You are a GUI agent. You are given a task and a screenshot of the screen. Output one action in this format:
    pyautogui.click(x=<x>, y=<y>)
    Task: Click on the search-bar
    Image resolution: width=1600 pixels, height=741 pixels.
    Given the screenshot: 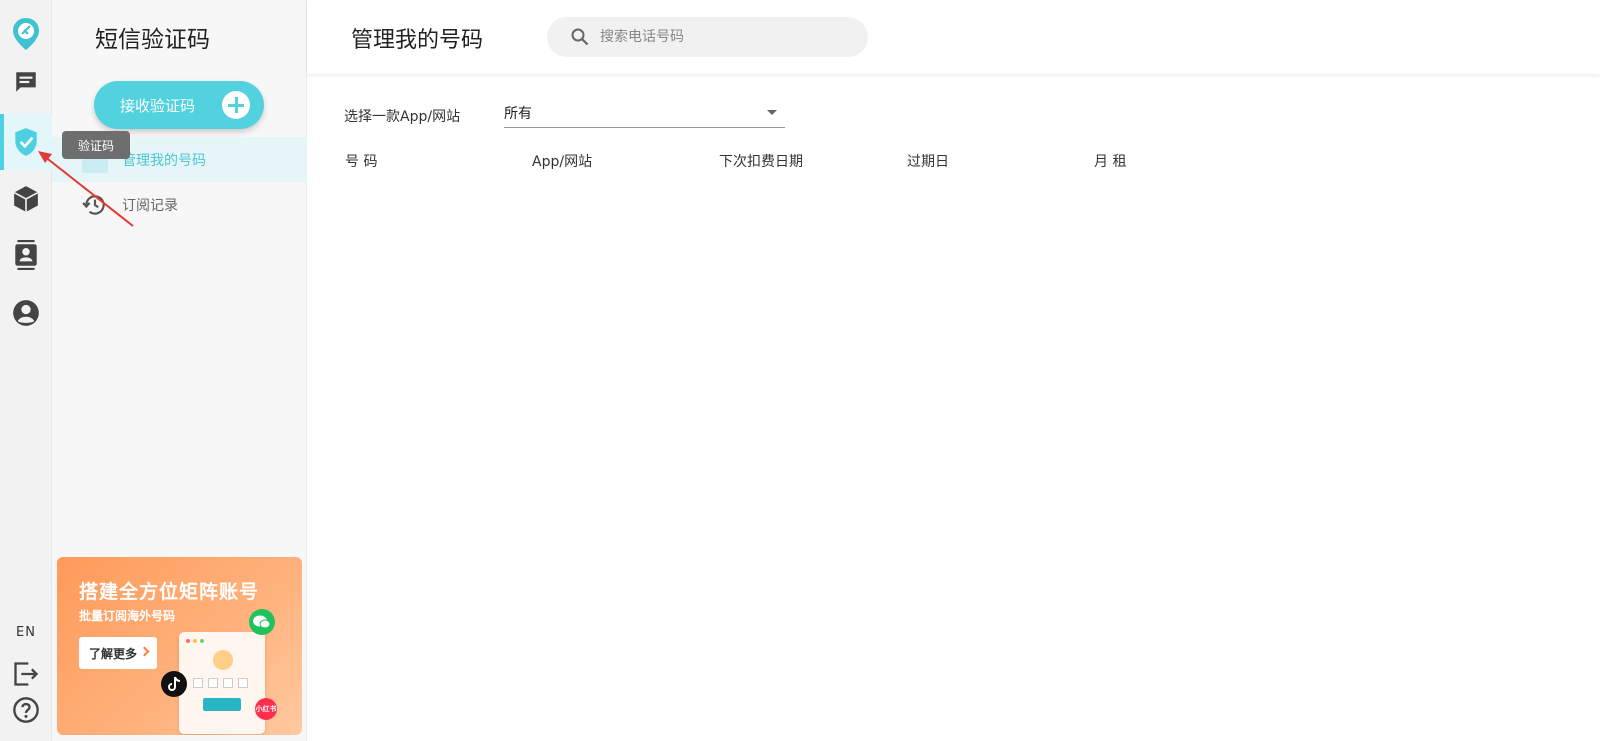 What is the action you would take?
    pyautogui.click(x=707, y=37)
    